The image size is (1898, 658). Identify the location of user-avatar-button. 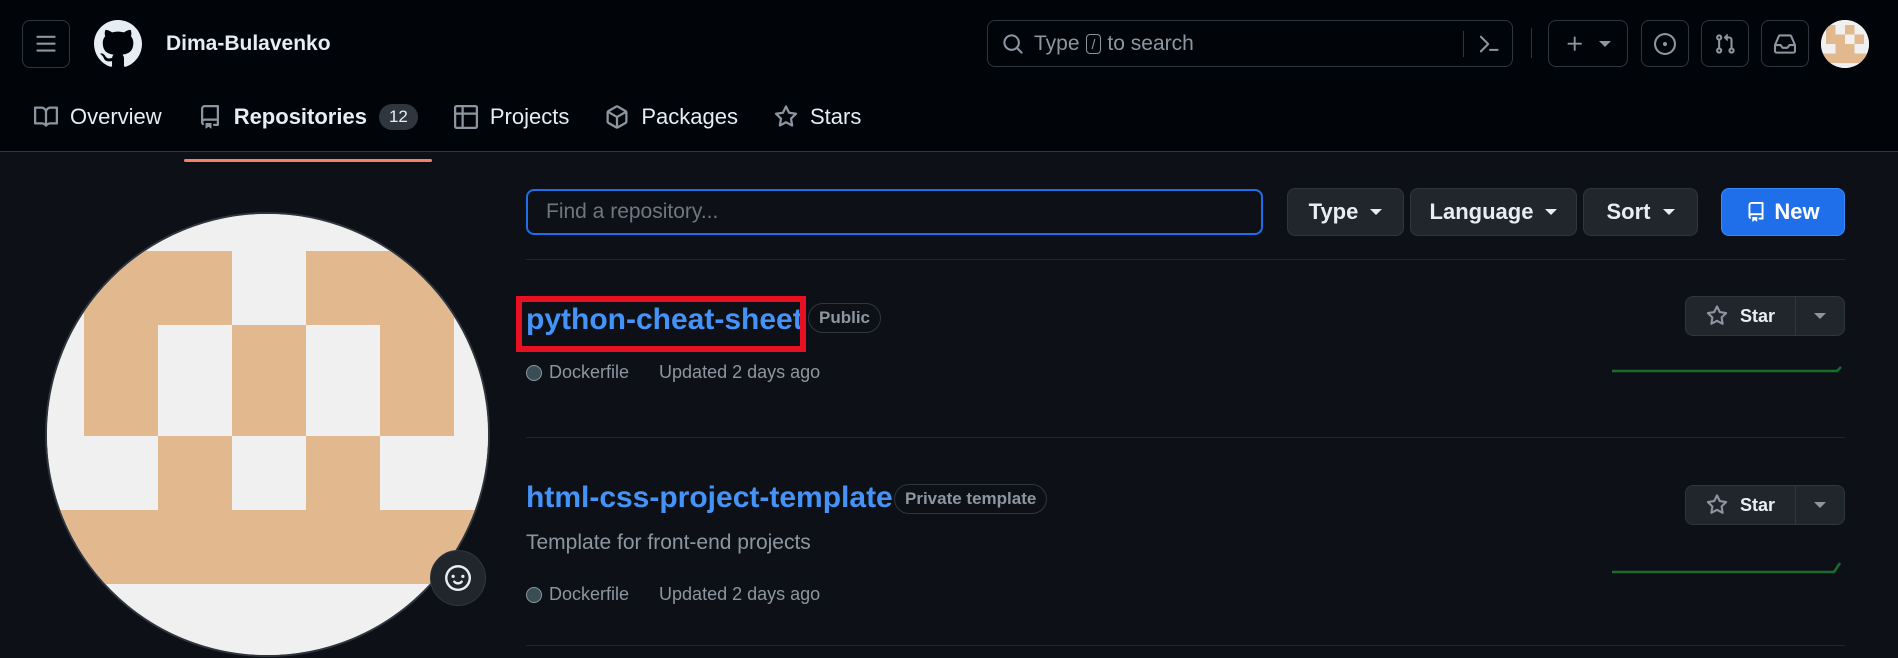
(1845, 44).